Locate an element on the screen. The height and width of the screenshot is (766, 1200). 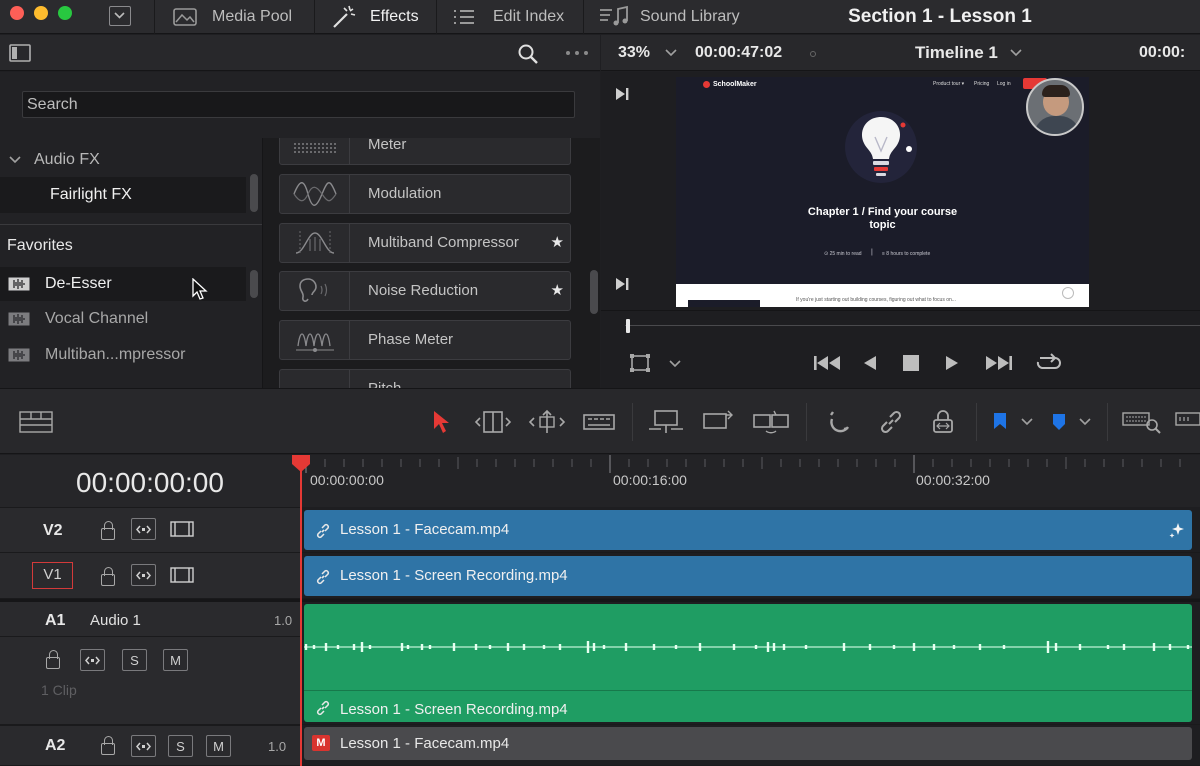
insert-clip-icon is located at coordinates (666, 422).